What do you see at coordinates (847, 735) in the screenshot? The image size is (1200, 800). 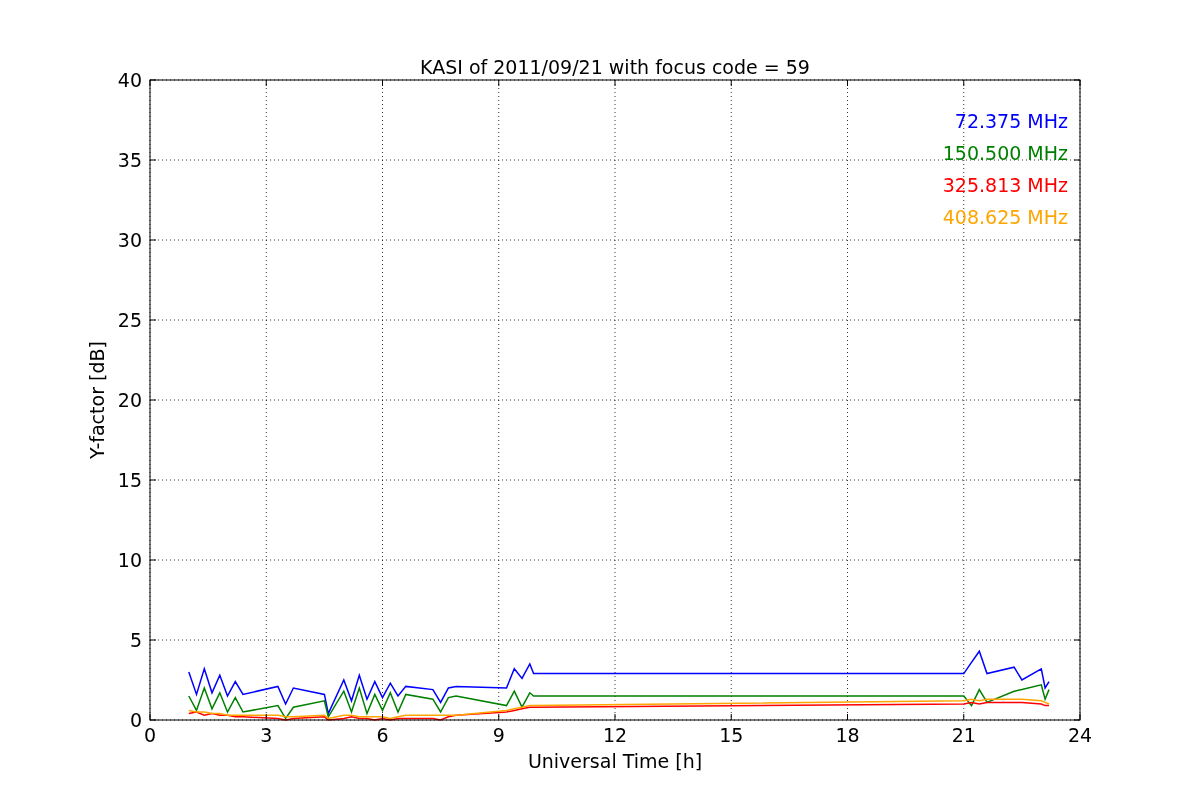 I see `tick-label: 18` at bounding box center [847, 735].